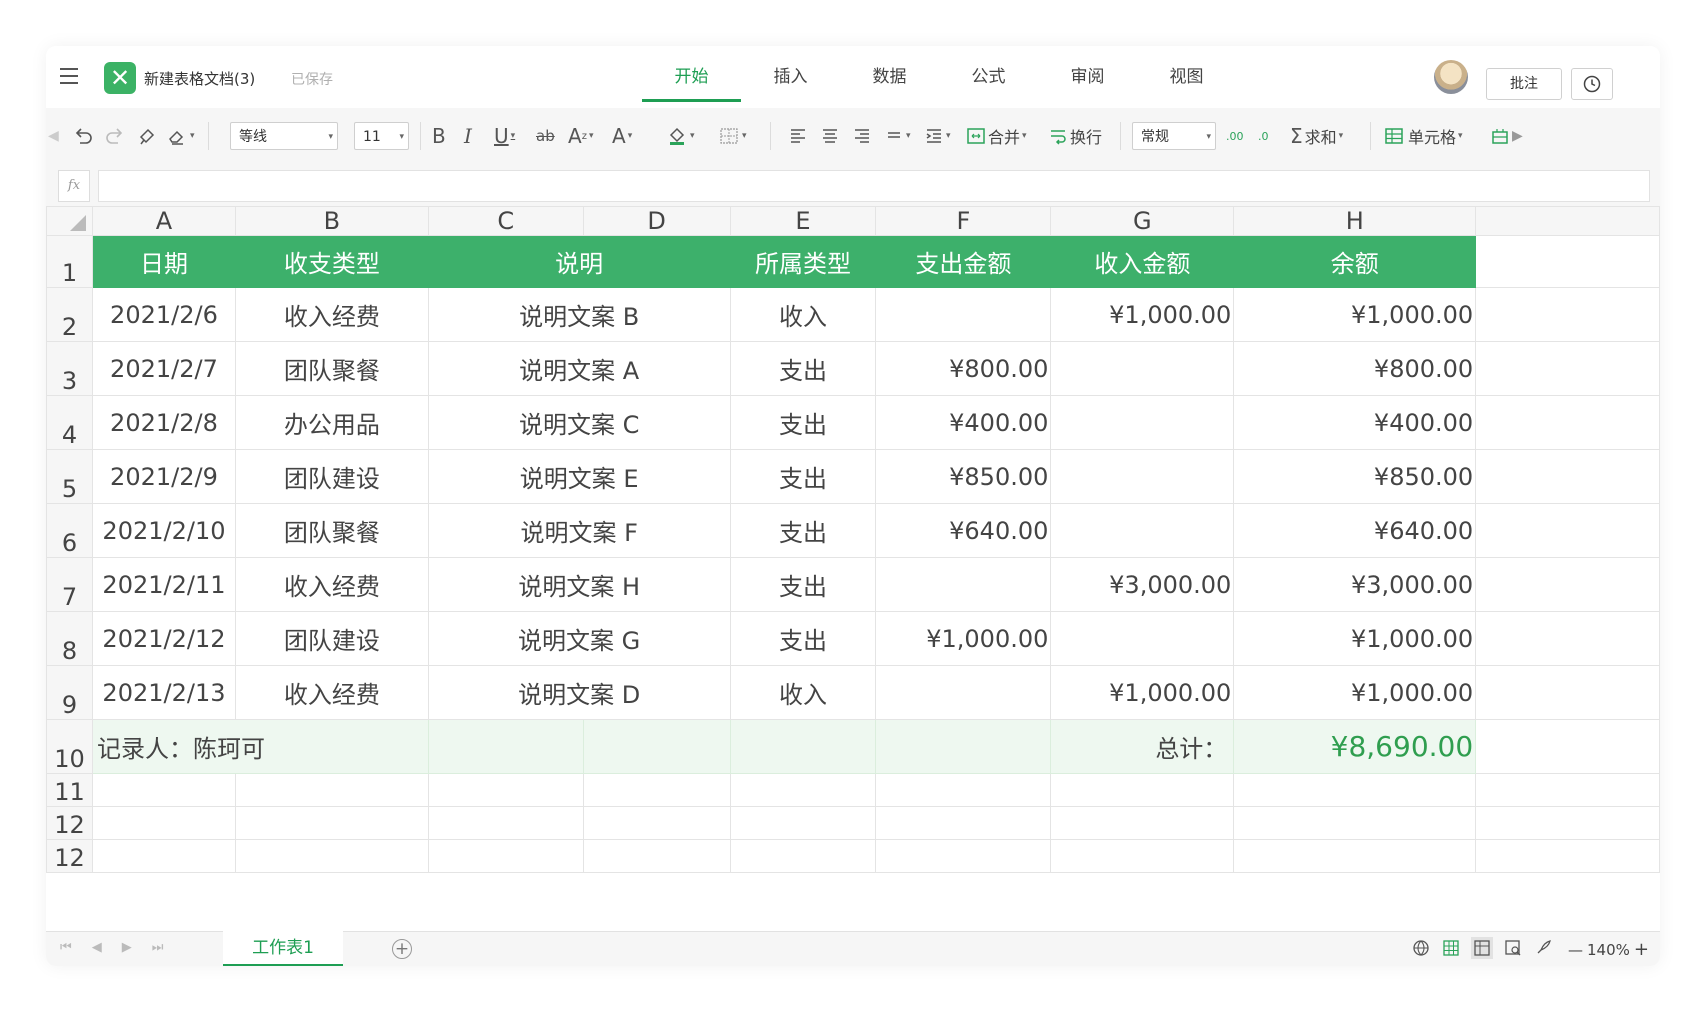  I want to click on row-header: 9, so click(69, 692).